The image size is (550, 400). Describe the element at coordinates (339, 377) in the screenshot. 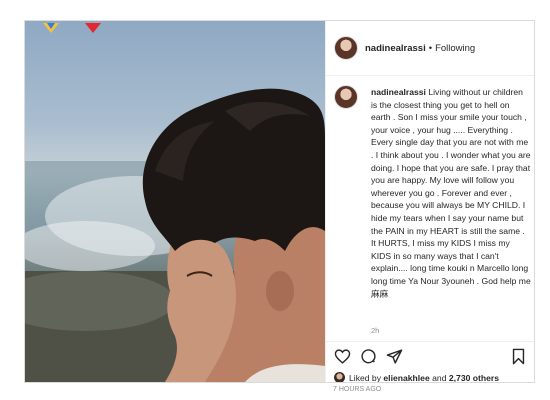

I see `liker-avatar` at that location.